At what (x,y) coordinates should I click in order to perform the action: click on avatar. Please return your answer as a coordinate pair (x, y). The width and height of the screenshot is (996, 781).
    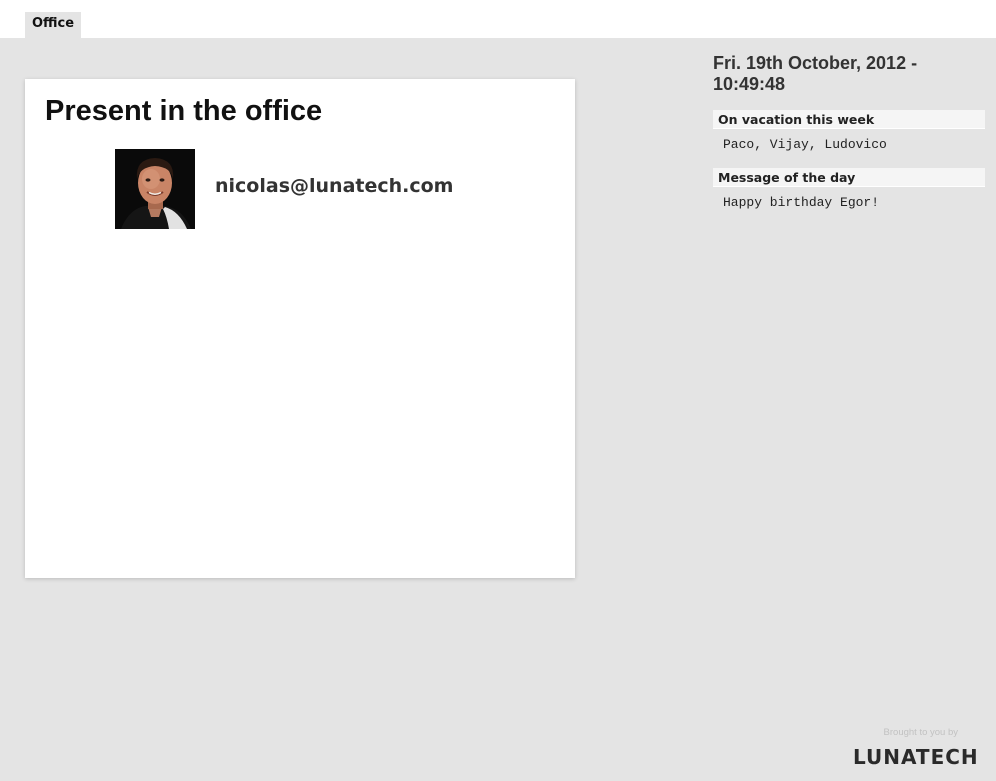
    Looking at the image, I should click on (155, 189).